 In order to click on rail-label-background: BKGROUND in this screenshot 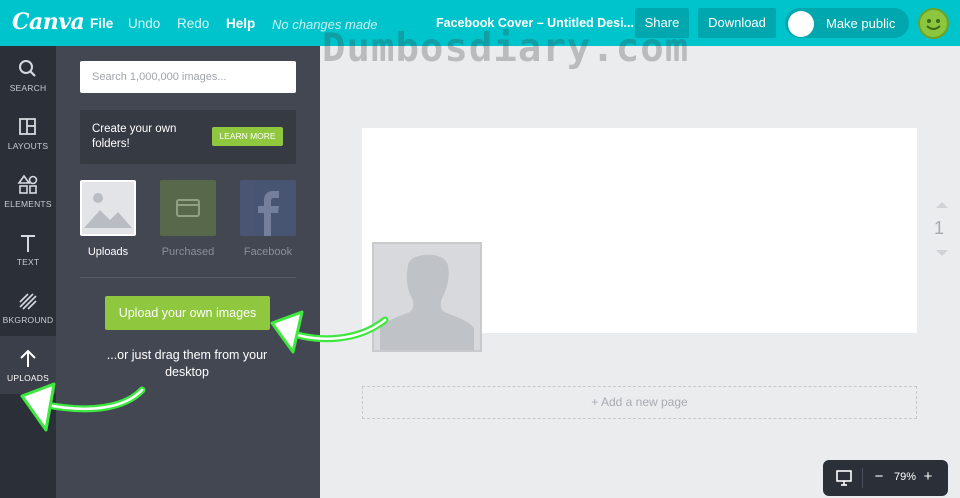, I will do `click(28, 320)`.